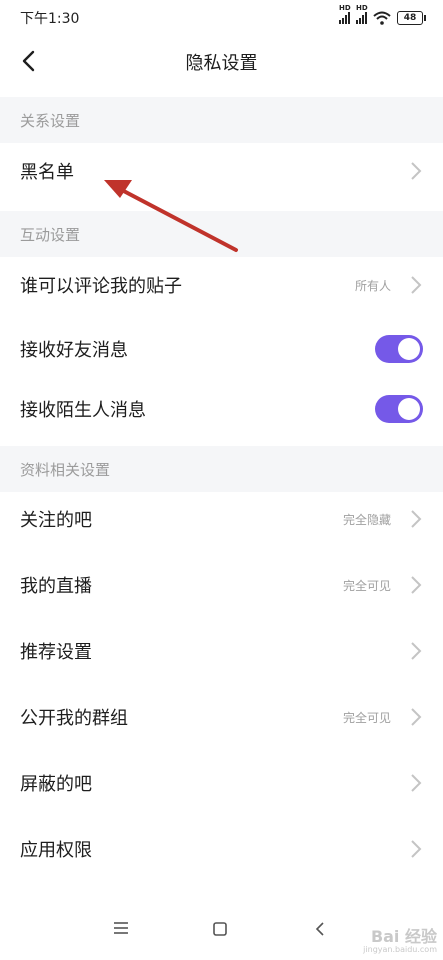  Describe the element at coordinates (221, 717) in the screenshot. I see `public-groups-row: 公开我的群组 完全可见` at that location.